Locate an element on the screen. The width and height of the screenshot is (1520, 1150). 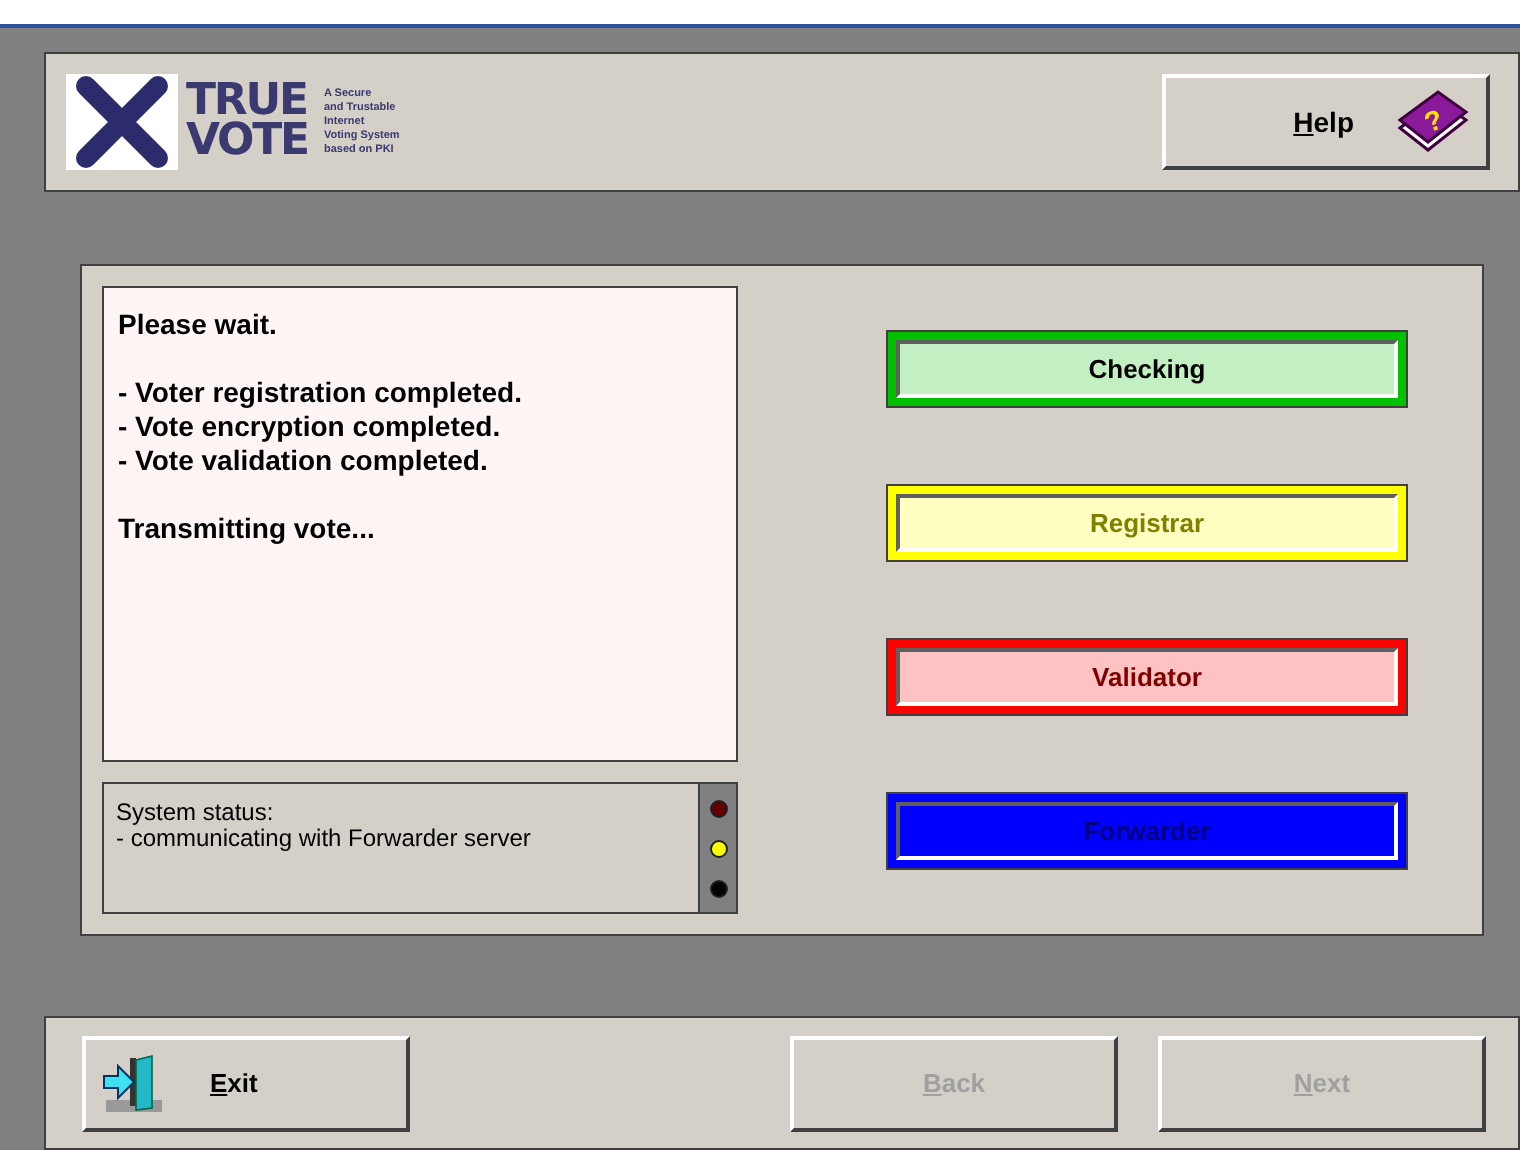
server-label: Checking is located at coordinates (1147, 369).